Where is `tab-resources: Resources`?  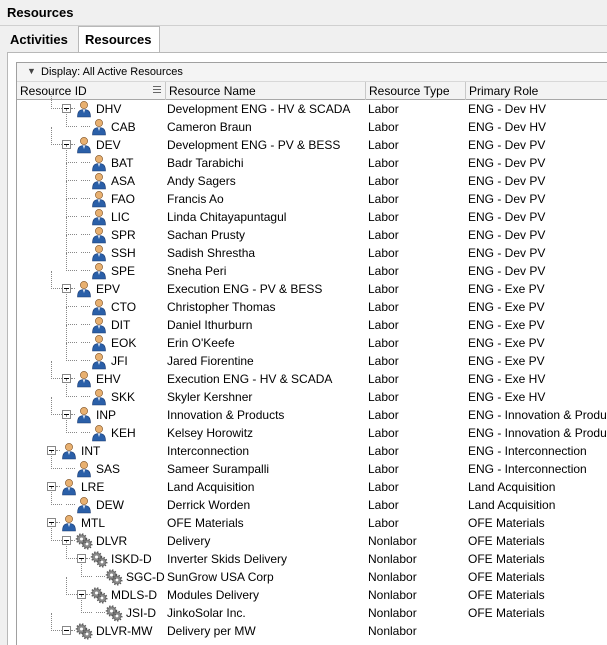
tab-resources: Resources is located at coordinates (119, 39).